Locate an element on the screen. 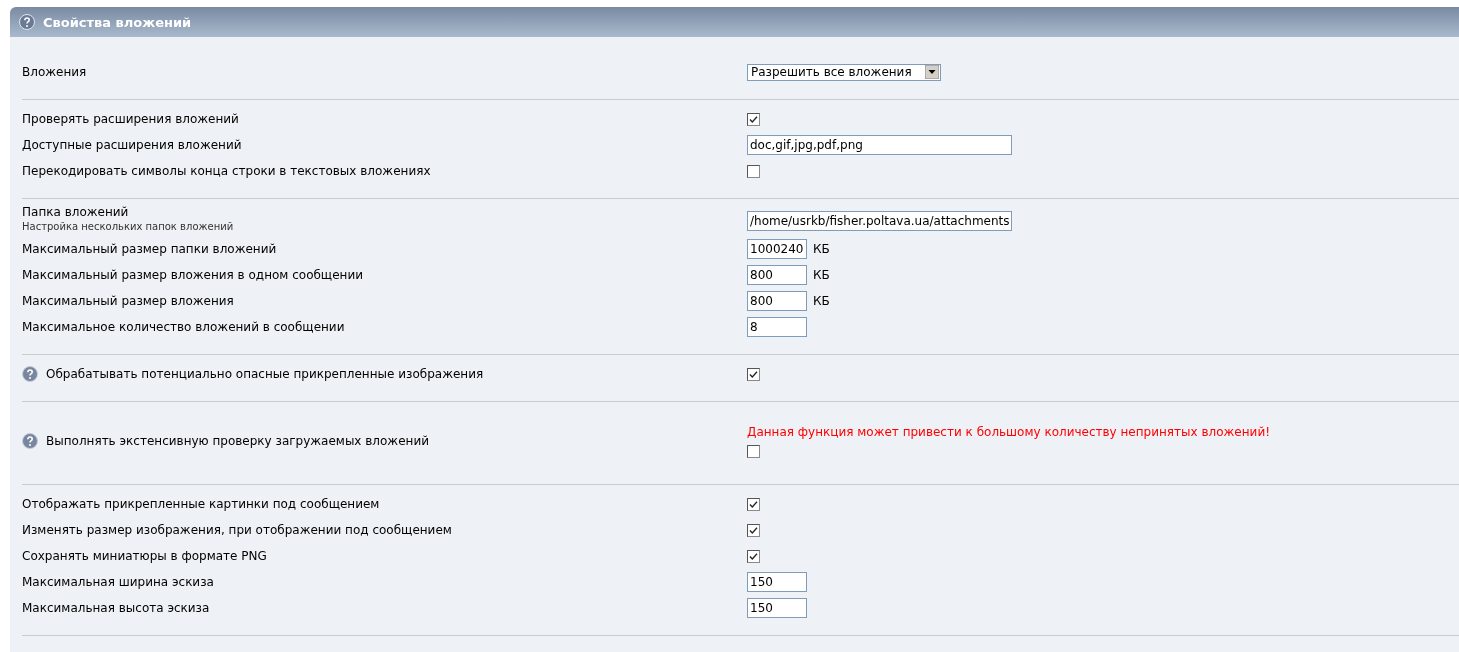  setting-label: Вложения is located at coordinates (54, 72).